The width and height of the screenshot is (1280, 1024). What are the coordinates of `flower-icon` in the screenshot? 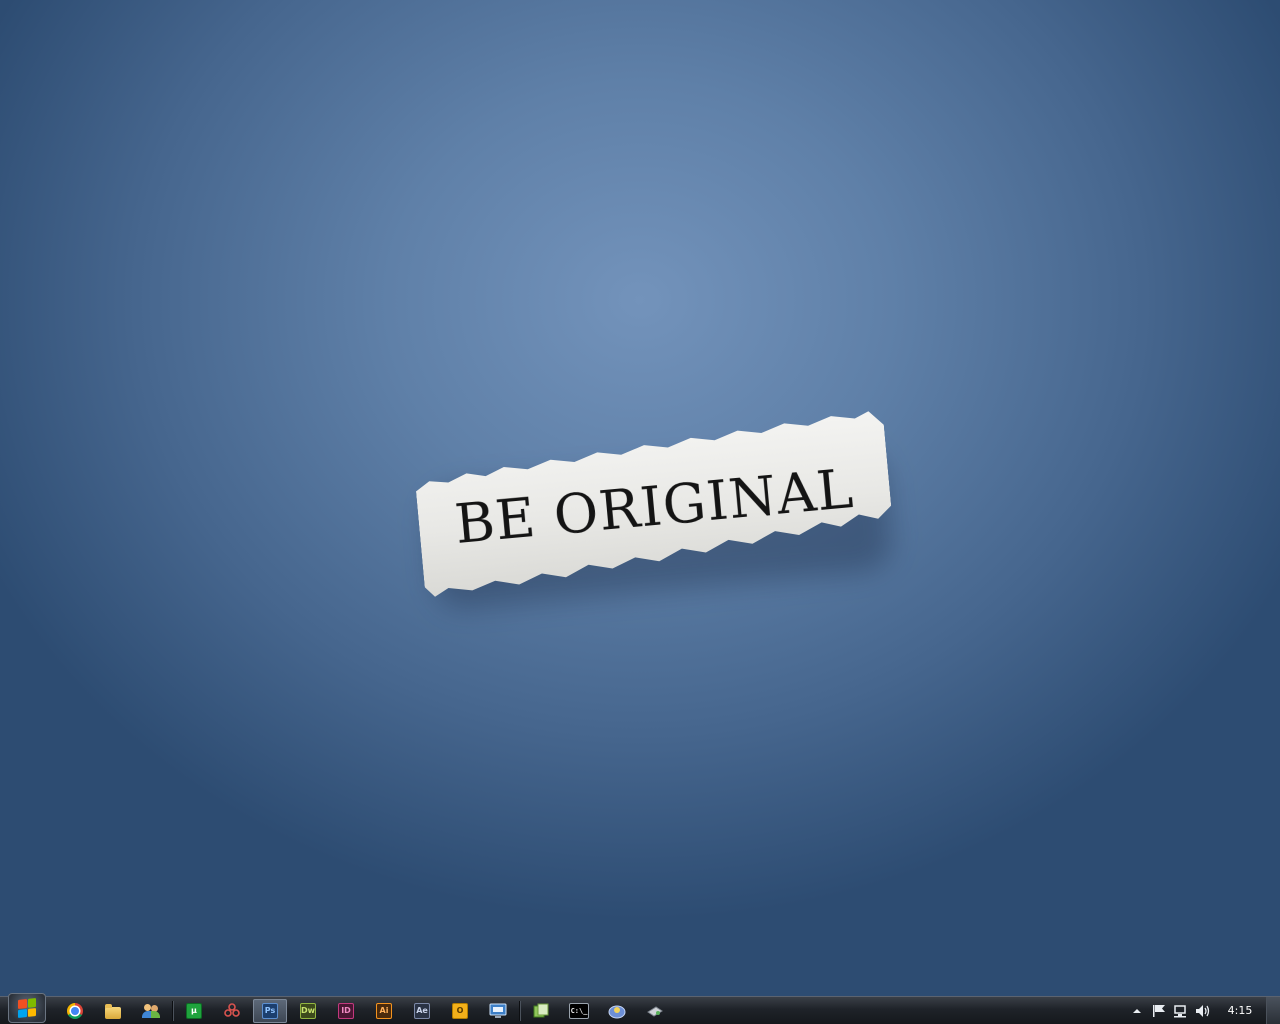 It's located at (232, 1010).